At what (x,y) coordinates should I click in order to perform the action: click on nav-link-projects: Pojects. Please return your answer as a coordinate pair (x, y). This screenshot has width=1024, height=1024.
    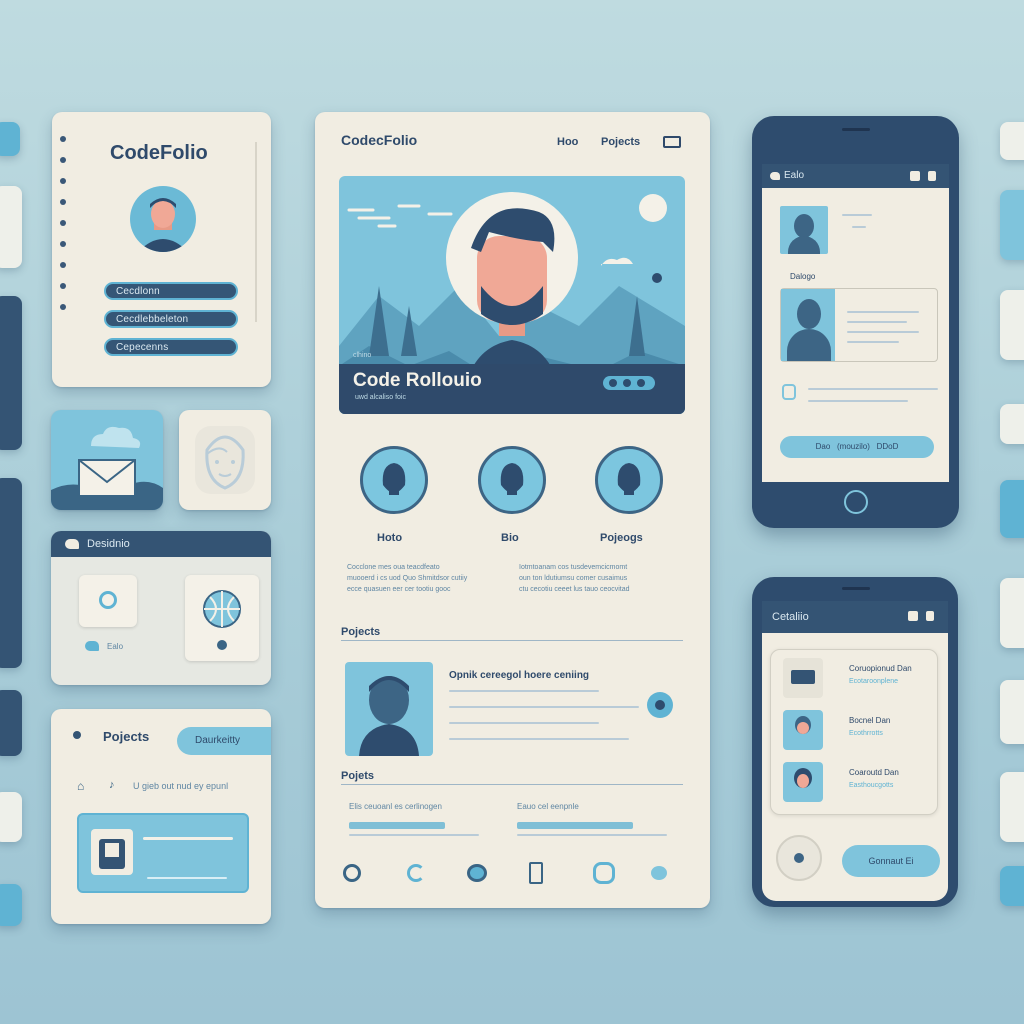
    Looking at the image, I should click on (620, 142).